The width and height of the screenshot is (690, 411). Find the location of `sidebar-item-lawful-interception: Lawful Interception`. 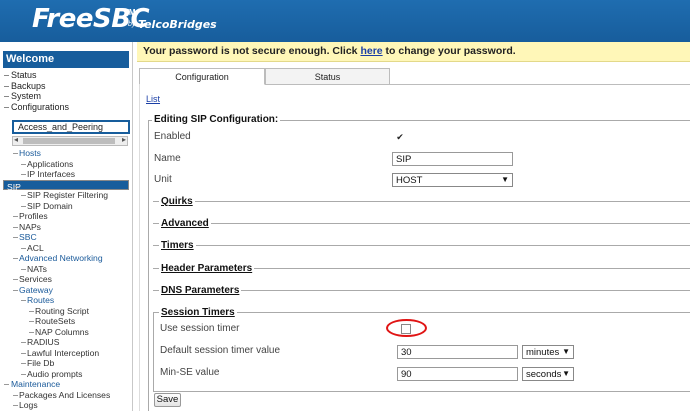

sidebar-item-lawful-interception: Lawful Interception is located at coordinates (66, 353).